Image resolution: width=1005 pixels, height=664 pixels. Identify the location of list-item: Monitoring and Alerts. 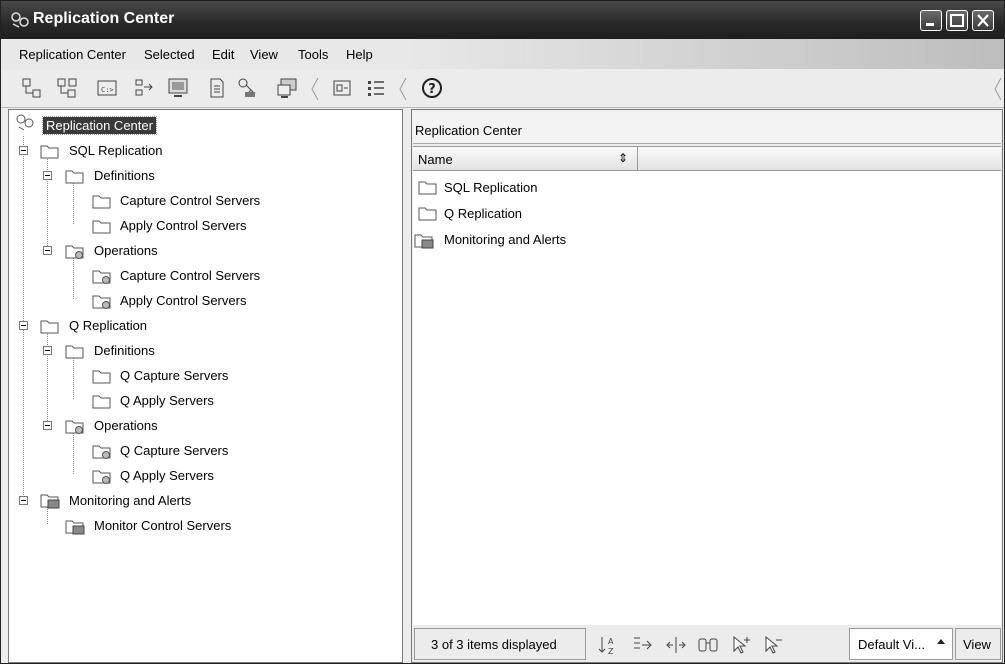
(505, 239).